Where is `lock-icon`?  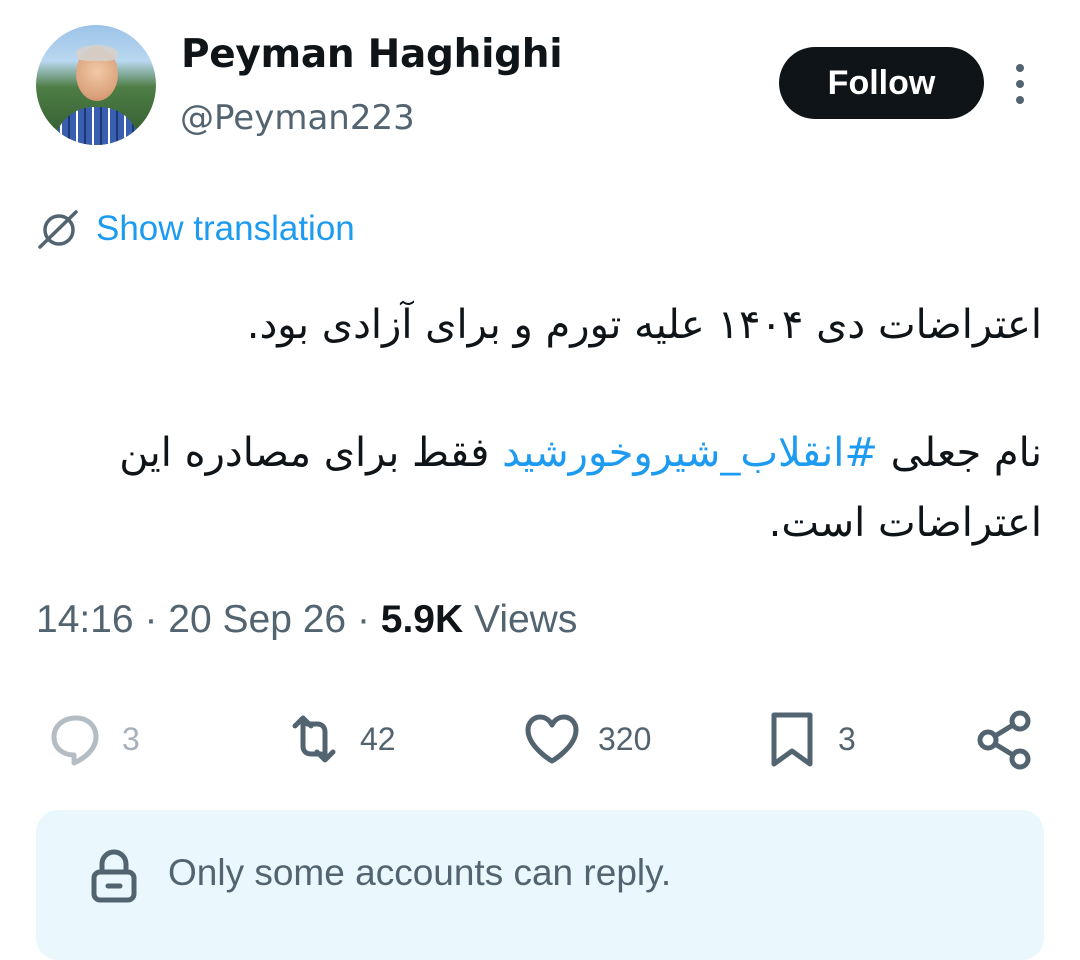
lock-icon is located at coordinates (114, 876).